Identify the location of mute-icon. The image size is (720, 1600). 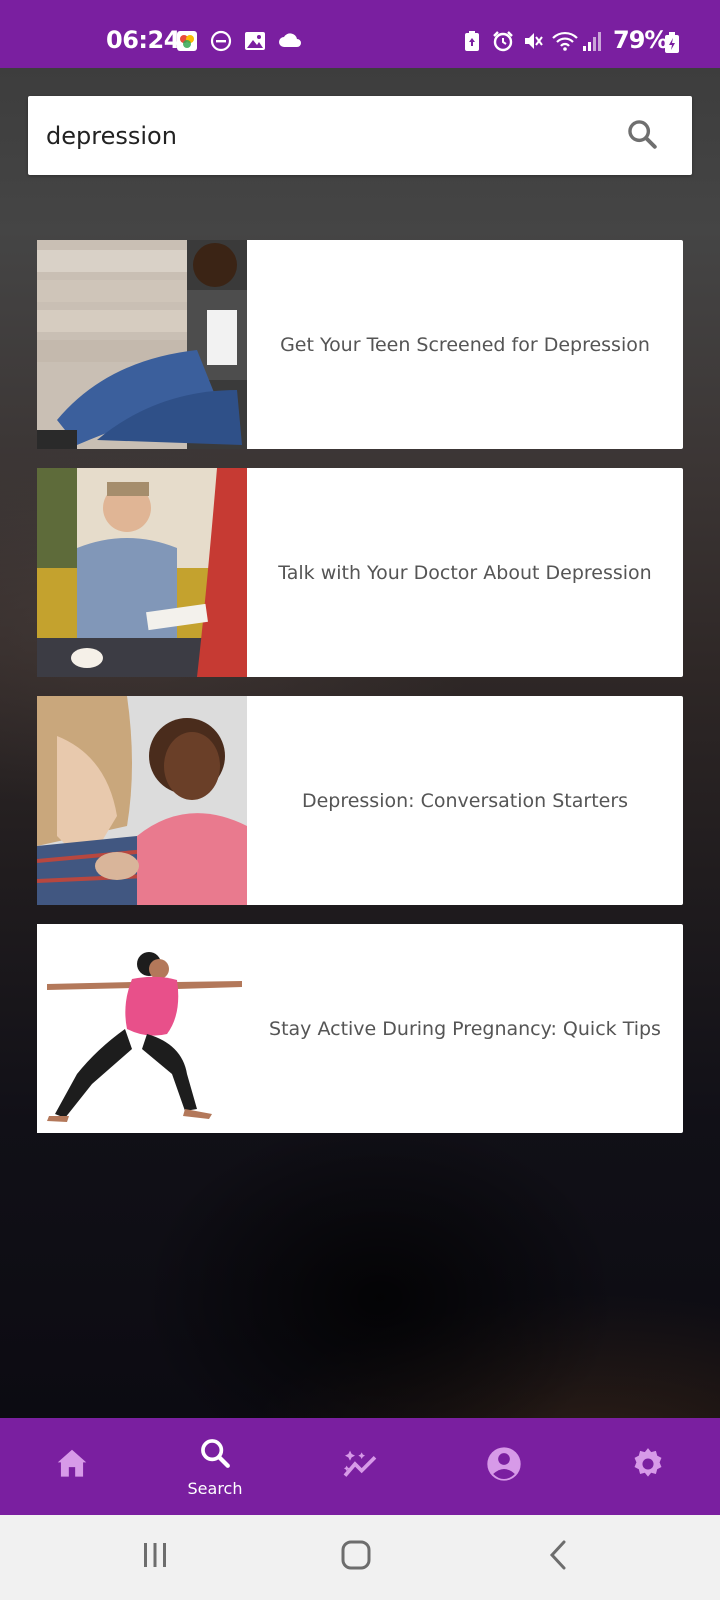
(533, 41).